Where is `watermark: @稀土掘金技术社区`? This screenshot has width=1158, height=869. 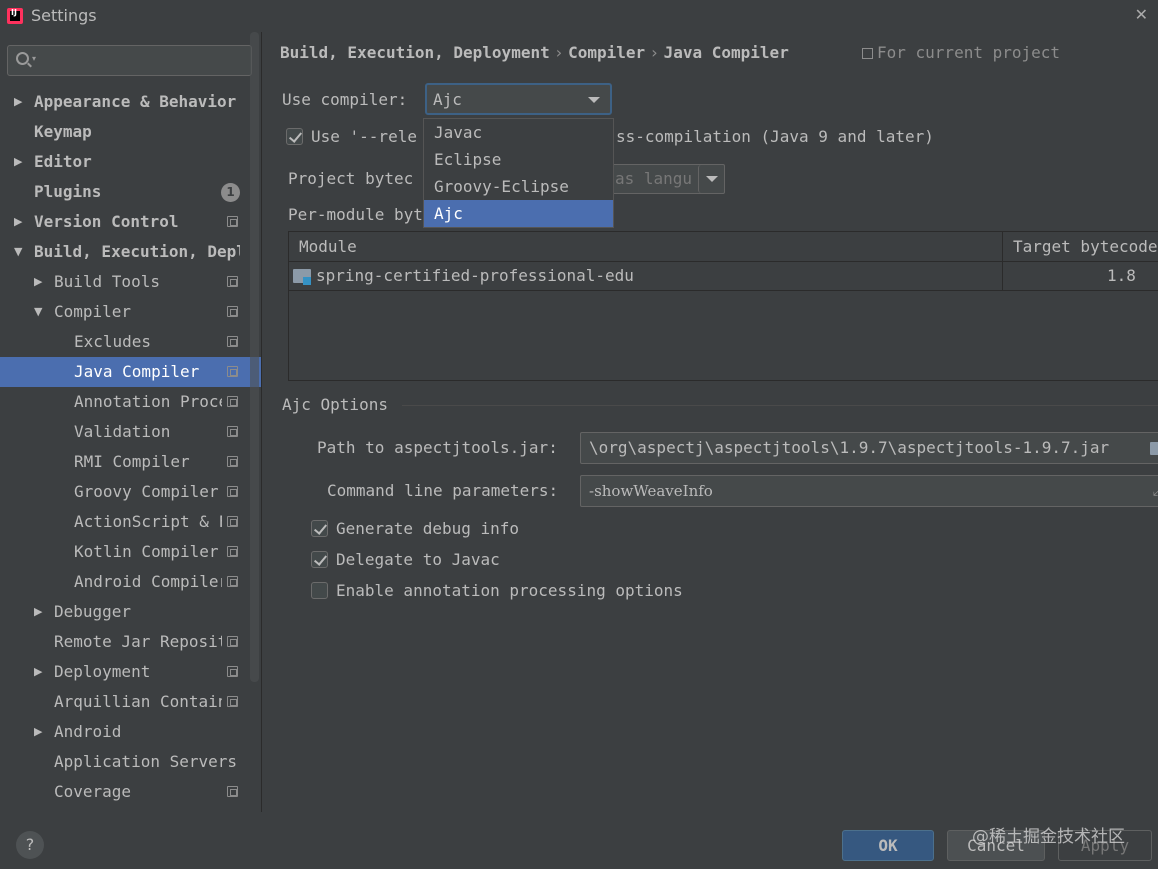 watermark: @稀土掘金技术社区 is located at coordinates (1048, 837).